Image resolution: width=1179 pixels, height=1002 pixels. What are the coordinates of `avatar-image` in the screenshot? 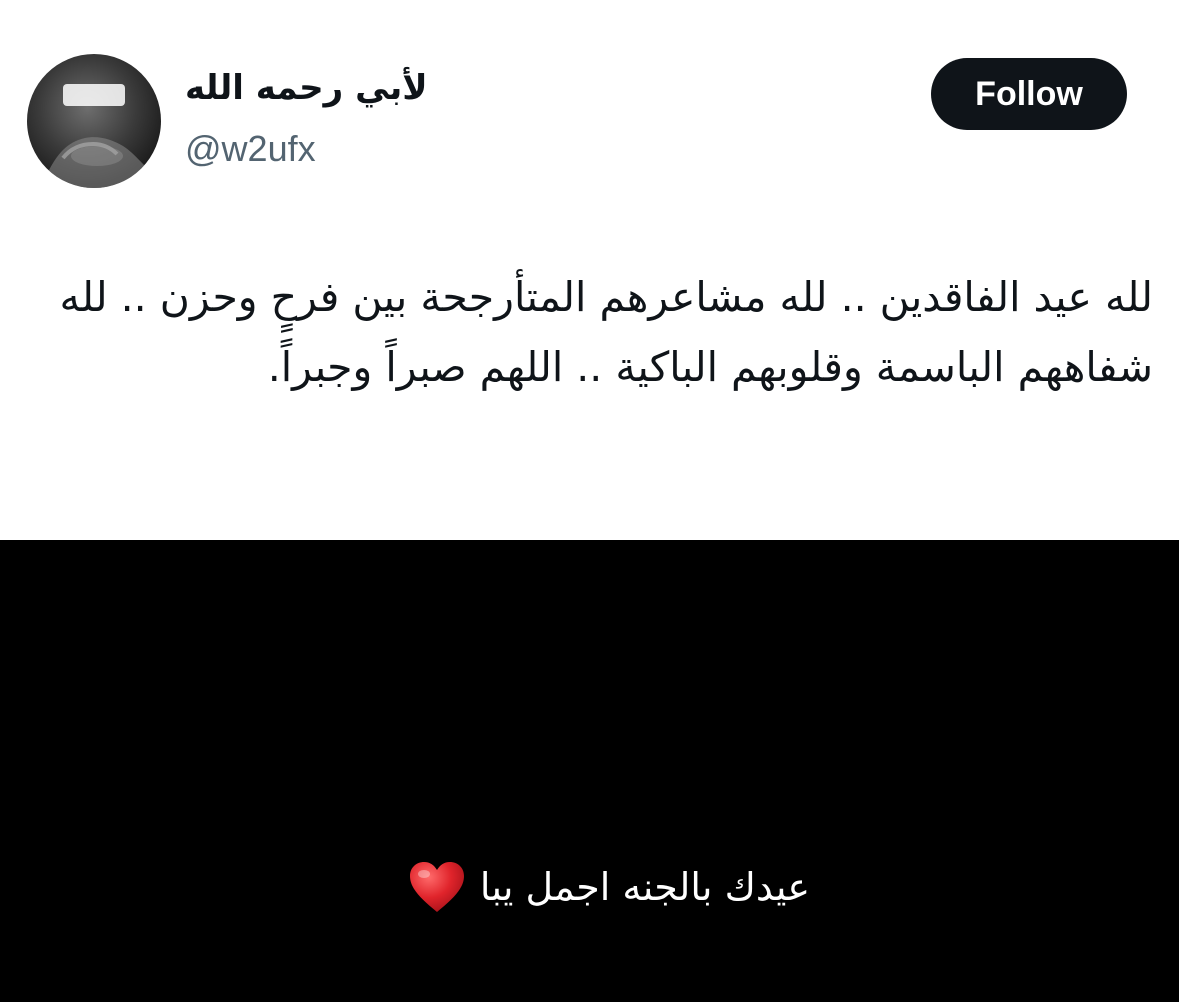 It's located at (94, 136).